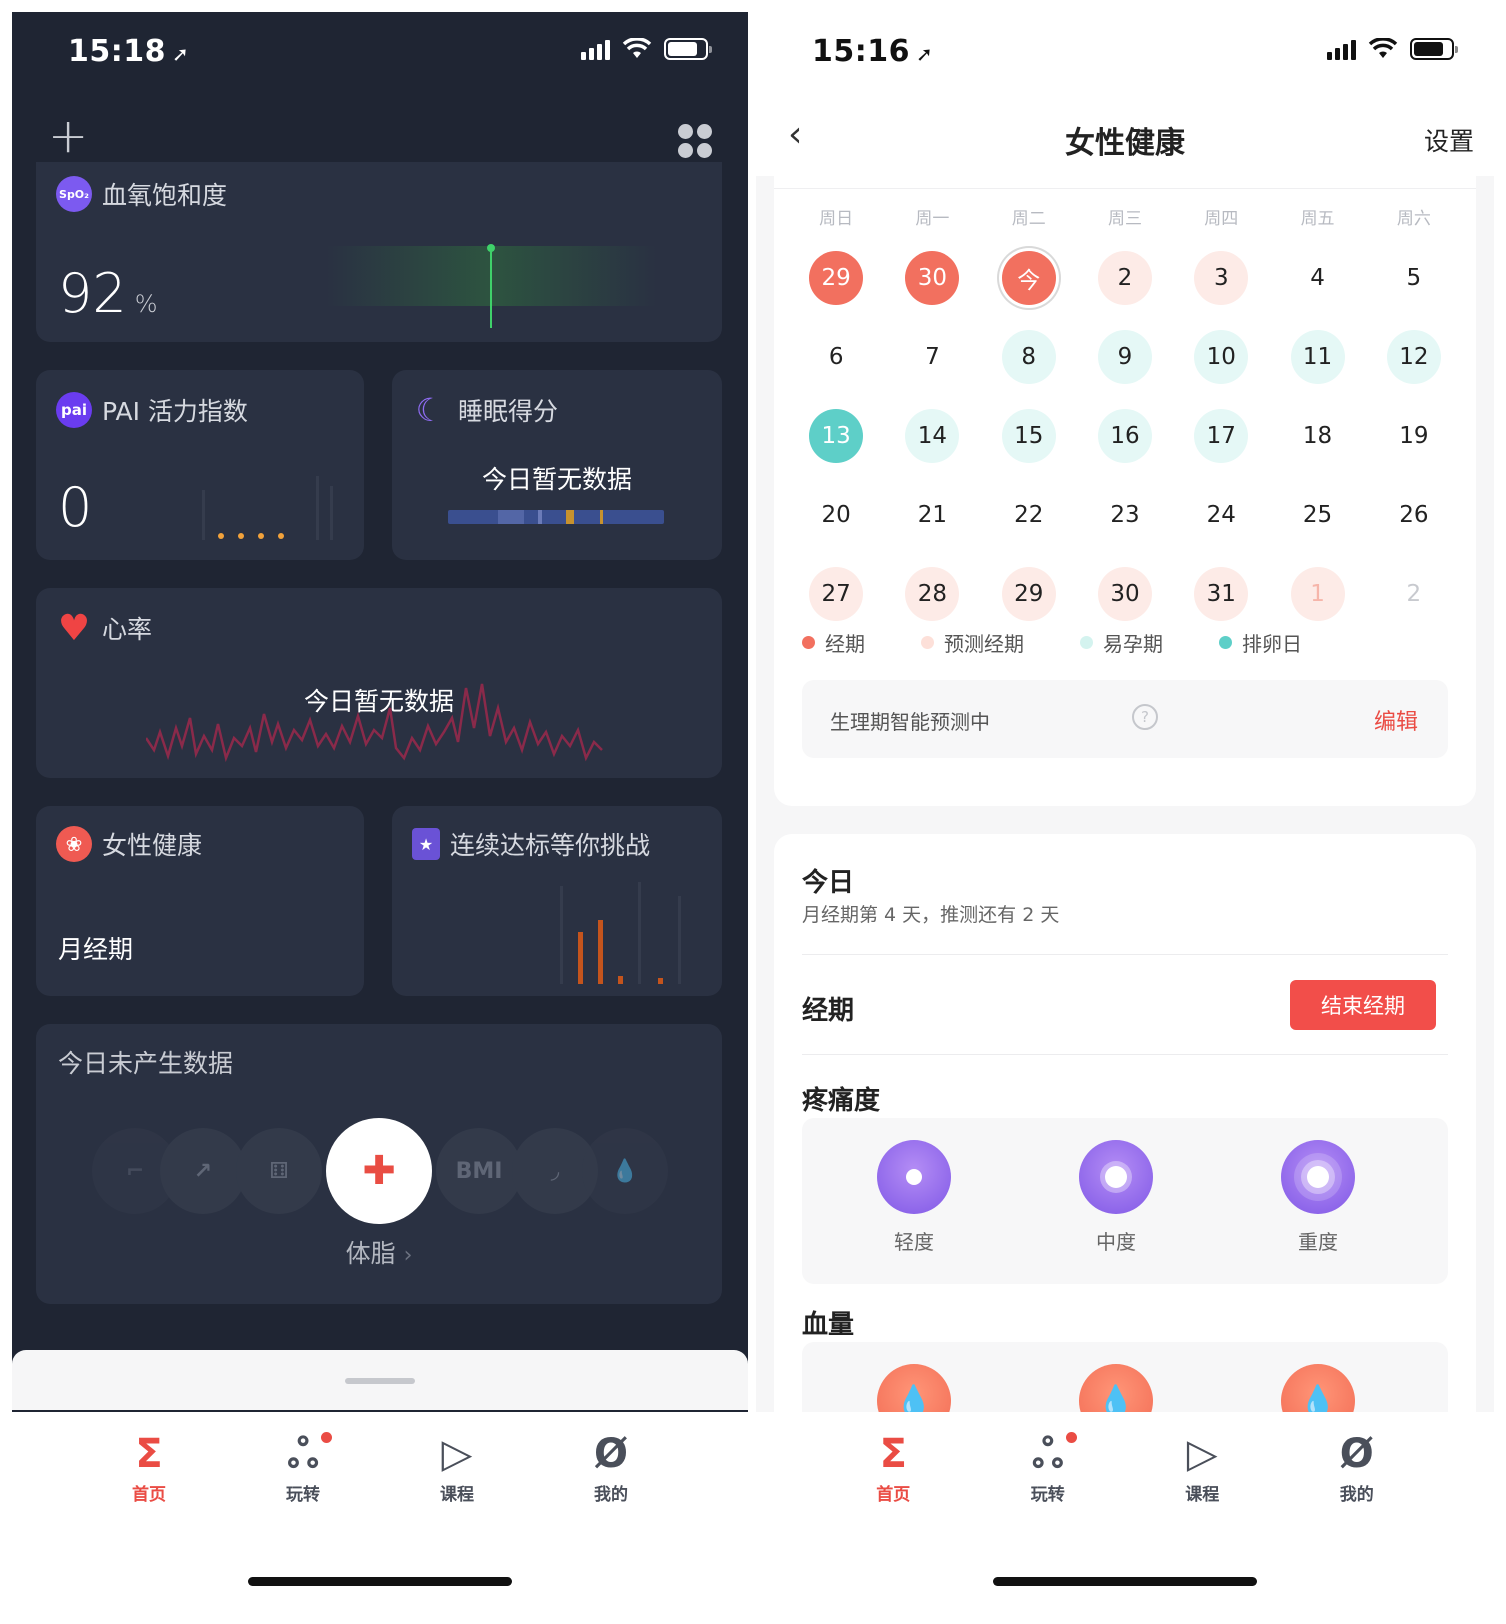 This screenshot has height=1624, width=1506. I want to click on calendar-day: 11, so click(1317, 356).